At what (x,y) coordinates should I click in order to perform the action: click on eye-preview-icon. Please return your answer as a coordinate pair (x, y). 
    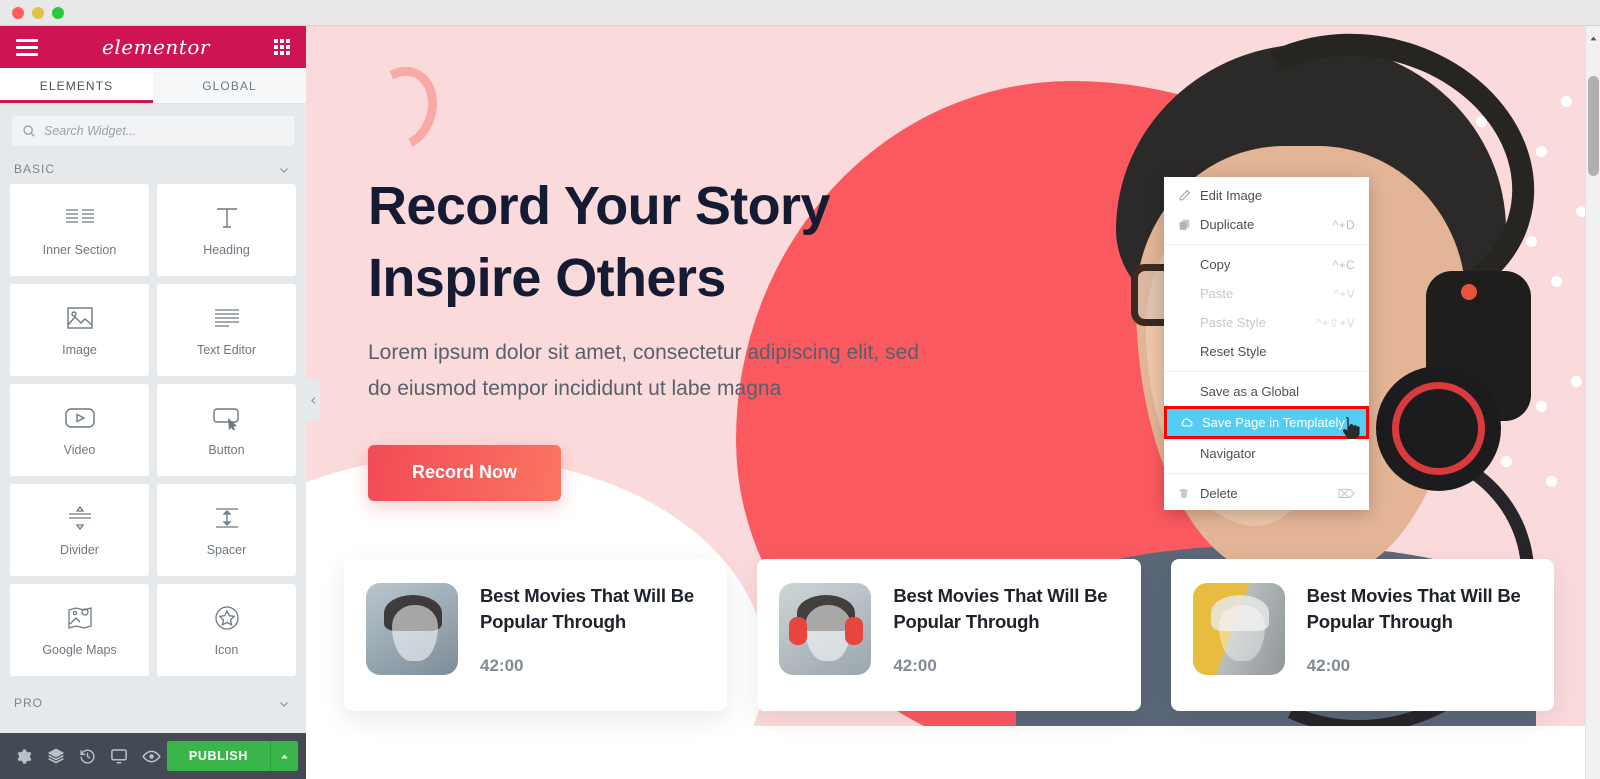
    Looking at the image, I should click on (151, 756).